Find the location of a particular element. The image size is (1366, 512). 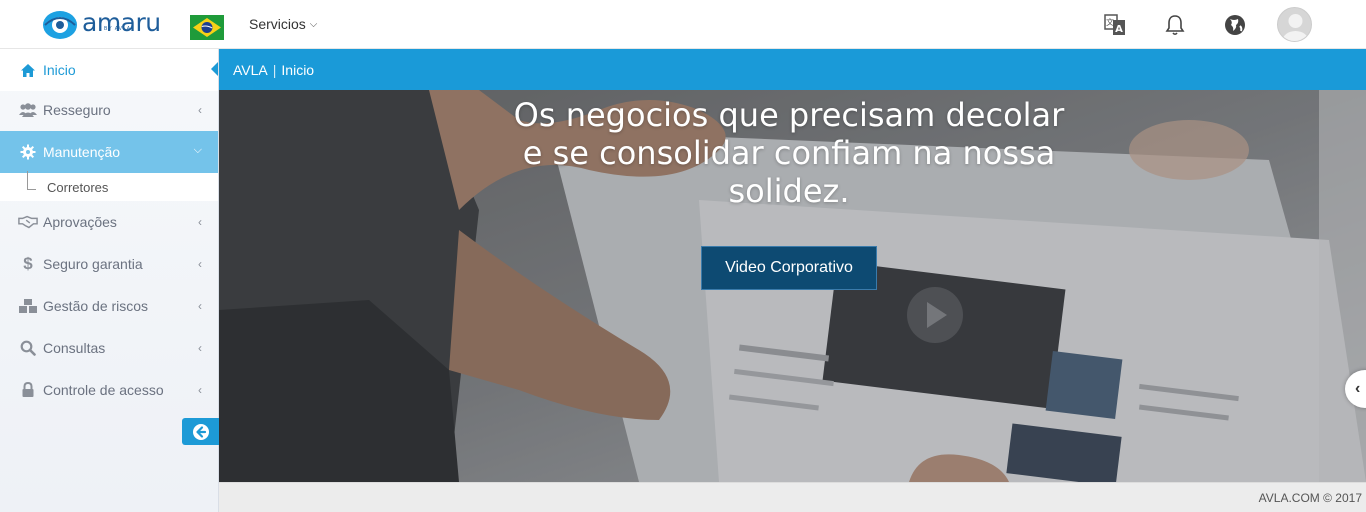

tree-line is located at coordinates (32, 180).